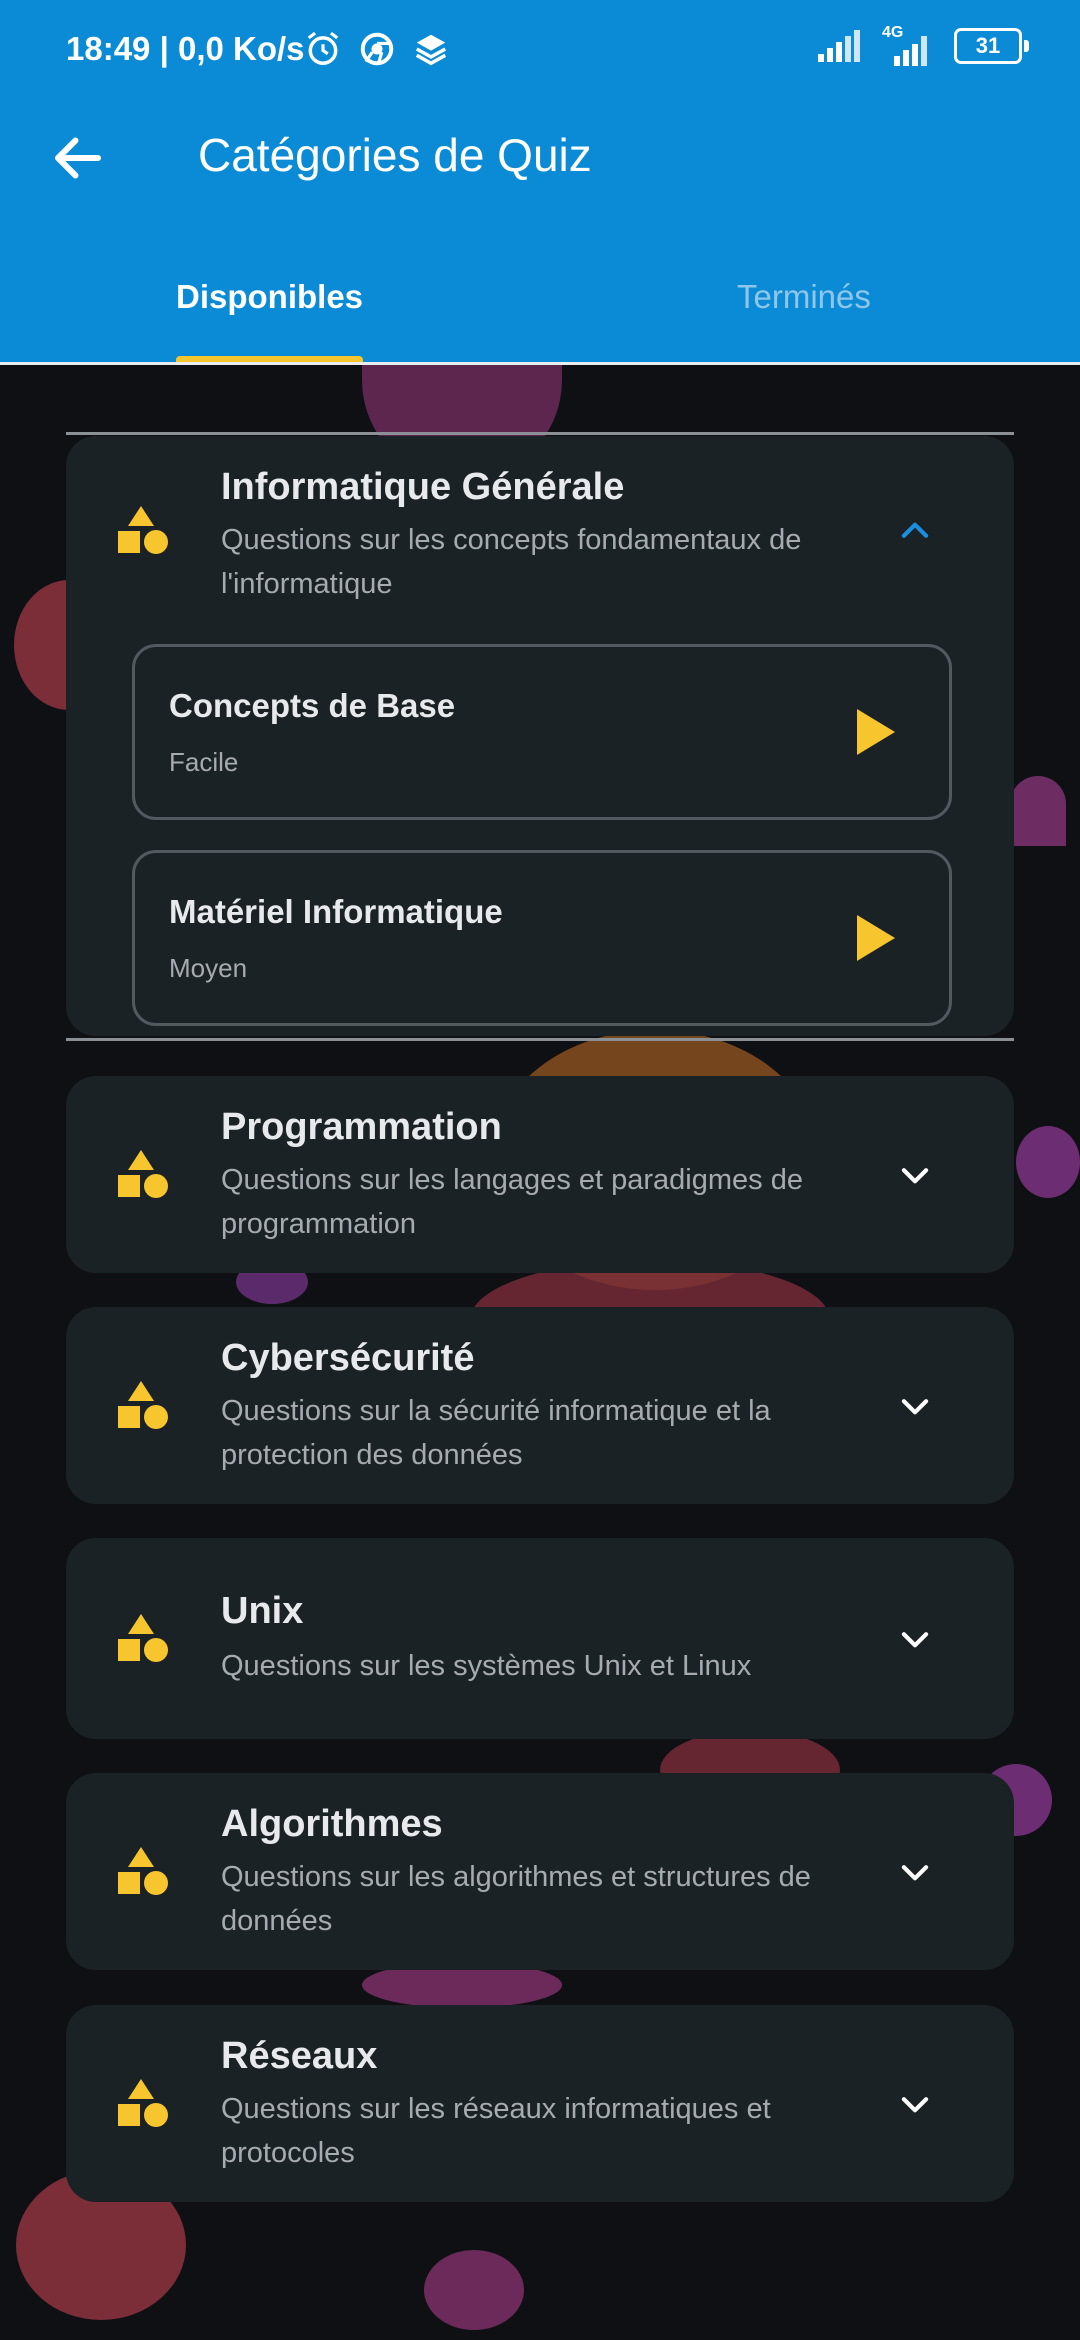 The image size is (1080, 2340). What do you see at coordinates (423, 487) in the screenshot?
I see `category-title: Informatique Générale` at bounding box center [423, 487].